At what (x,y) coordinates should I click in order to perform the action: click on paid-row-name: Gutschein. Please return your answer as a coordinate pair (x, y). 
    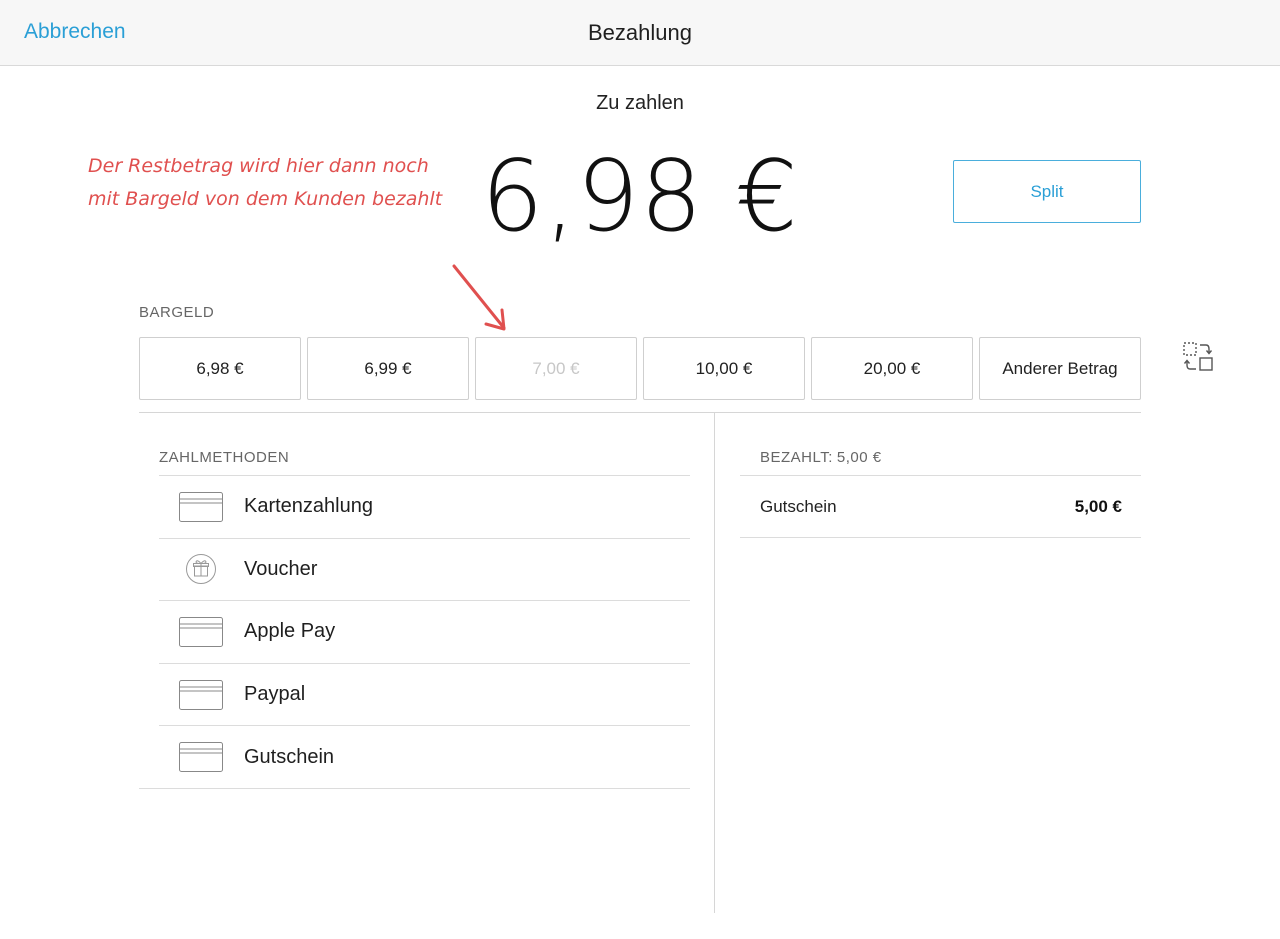
    Looking at the image, I should click on (798, 506).